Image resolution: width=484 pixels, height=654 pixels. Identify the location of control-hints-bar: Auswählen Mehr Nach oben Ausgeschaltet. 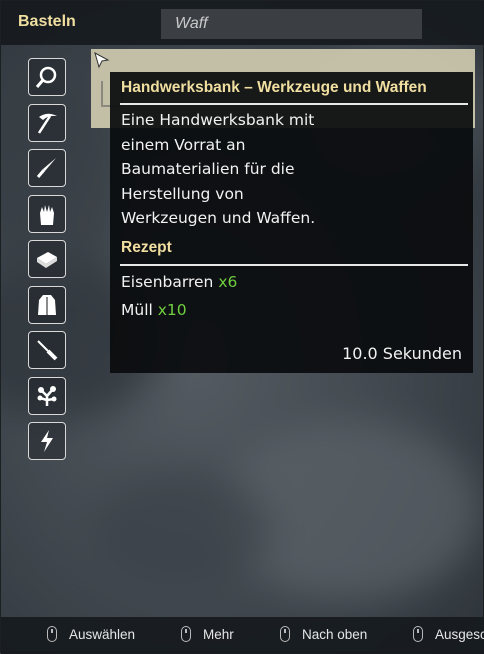
(242, 635).